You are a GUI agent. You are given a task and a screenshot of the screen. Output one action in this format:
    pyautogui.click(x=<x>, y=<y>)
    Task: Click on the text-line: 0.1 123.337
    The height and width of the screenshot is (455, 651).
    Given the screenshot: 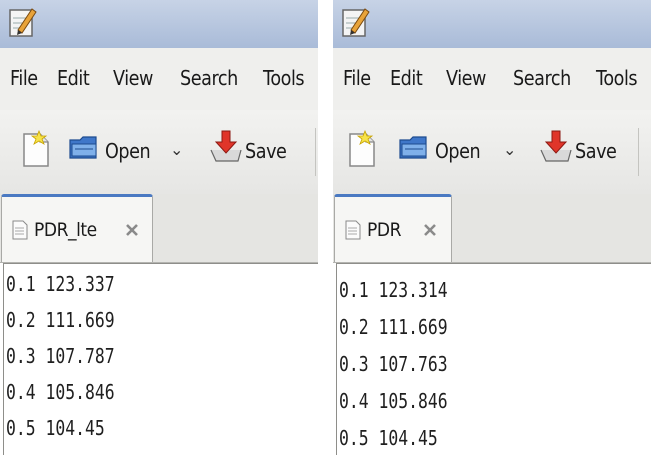 What is the action you would take?
    pyautogui.click(x=60, y=284)
    